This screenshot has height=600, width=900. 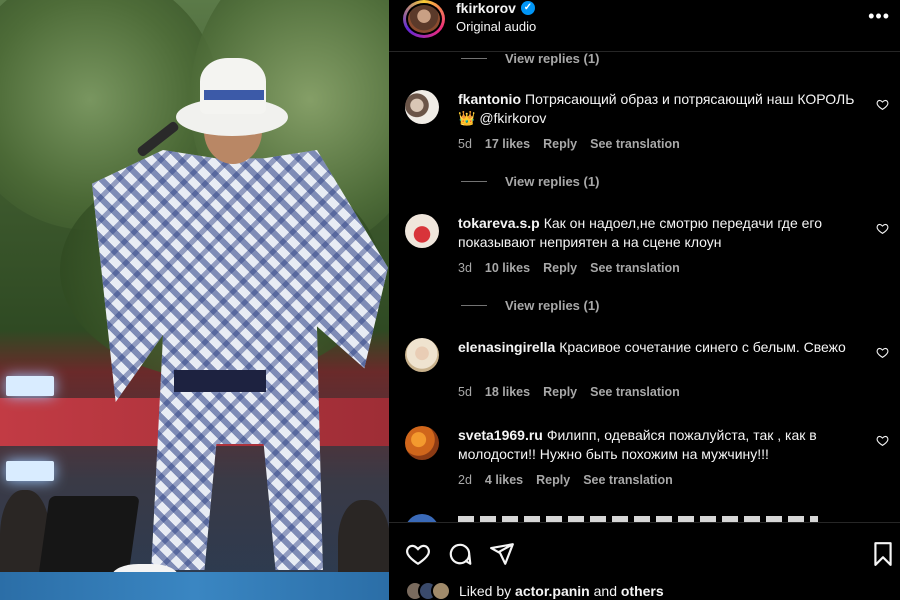 I want to click on verified-badge-icon: ✓, so click(x=527, y=8).